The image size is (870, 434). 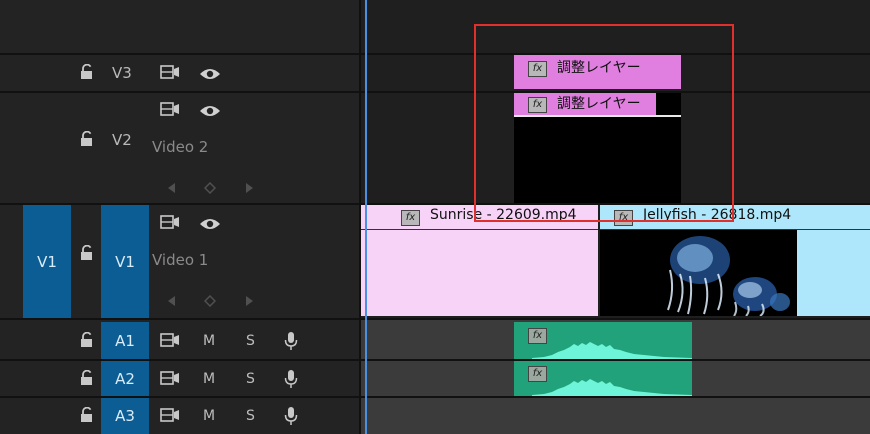 What do you see at coordinates (180, 147) in the screenshot?
I see `track-name-v2: Video 2` at bounding box center [180, 147].